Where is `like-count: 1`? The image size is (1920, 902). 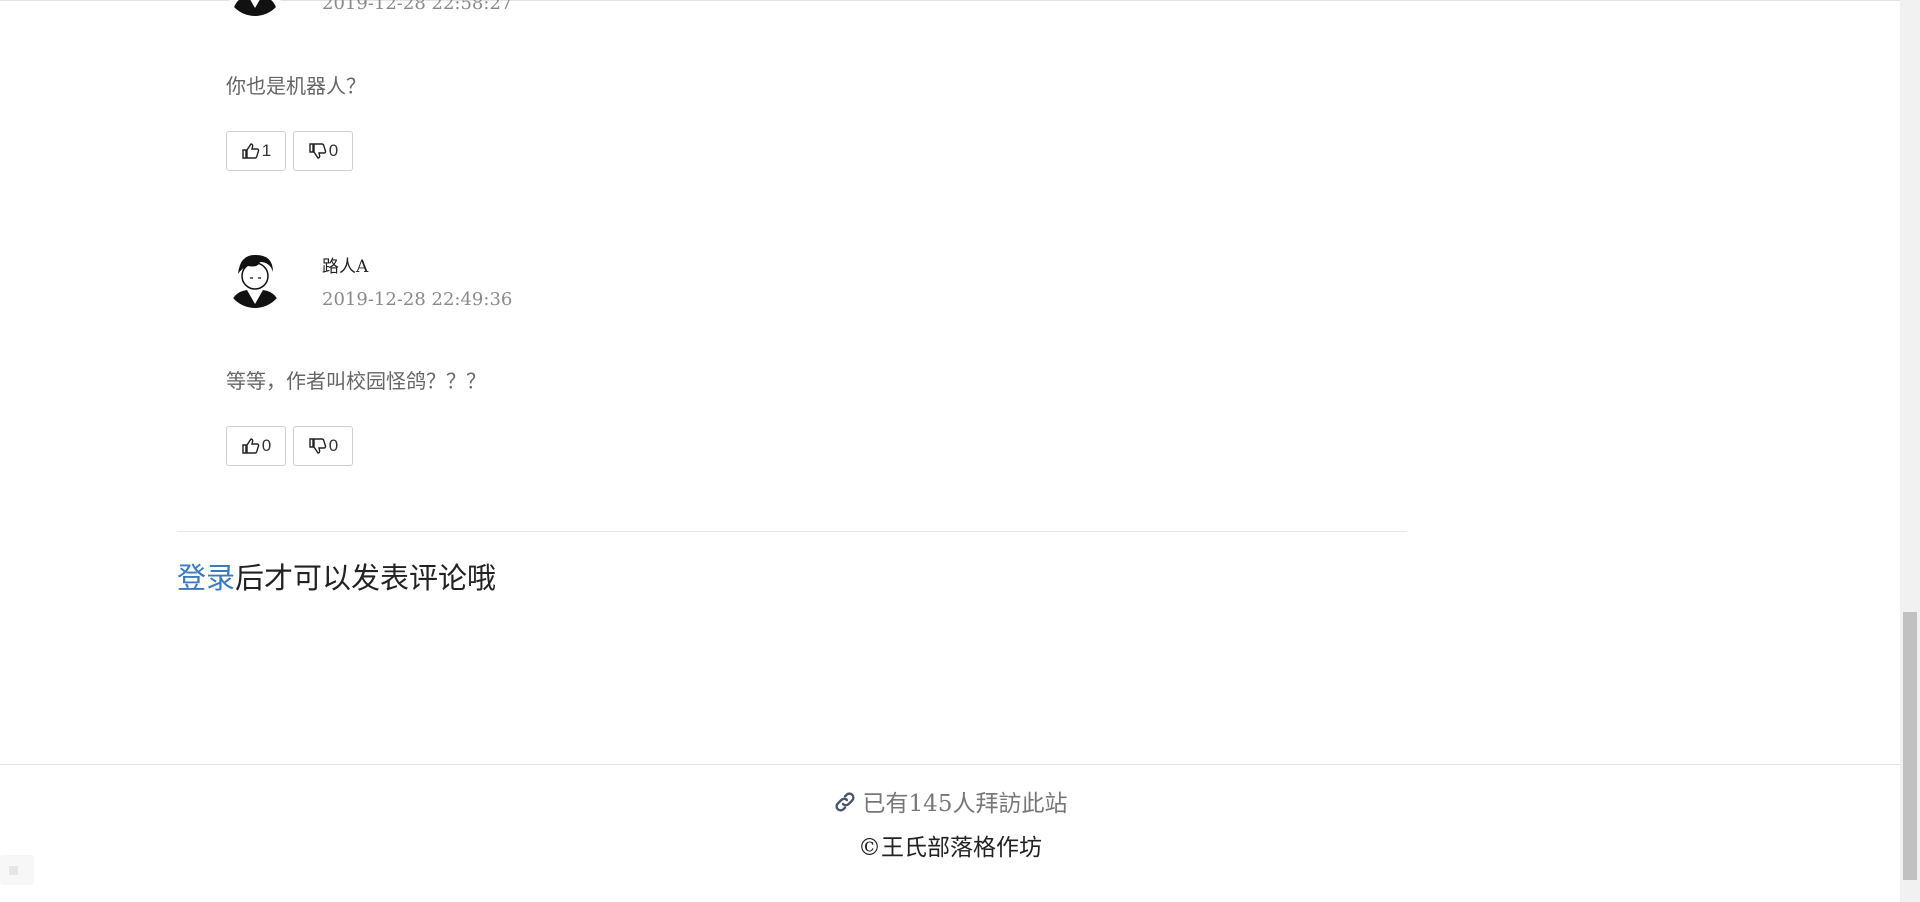
like-count: 1 is located at coordinates (266, 150).